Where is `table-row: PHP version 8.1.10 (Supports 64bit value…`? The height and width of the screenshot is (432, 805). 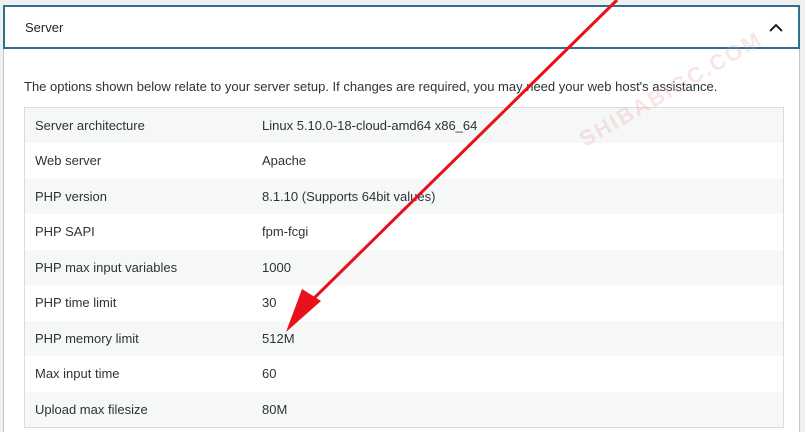
table-row: PHP version 8.1.10 (Supports 64bit value… is located at coordinates (404, 196).